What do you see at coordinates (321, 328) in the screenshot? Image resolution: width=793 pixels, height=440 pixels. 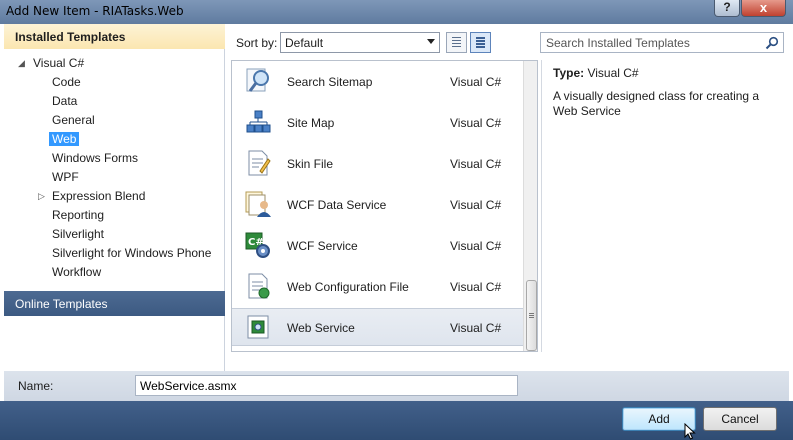 I see `template-name: Web Service` at bounding box center [321, 328].